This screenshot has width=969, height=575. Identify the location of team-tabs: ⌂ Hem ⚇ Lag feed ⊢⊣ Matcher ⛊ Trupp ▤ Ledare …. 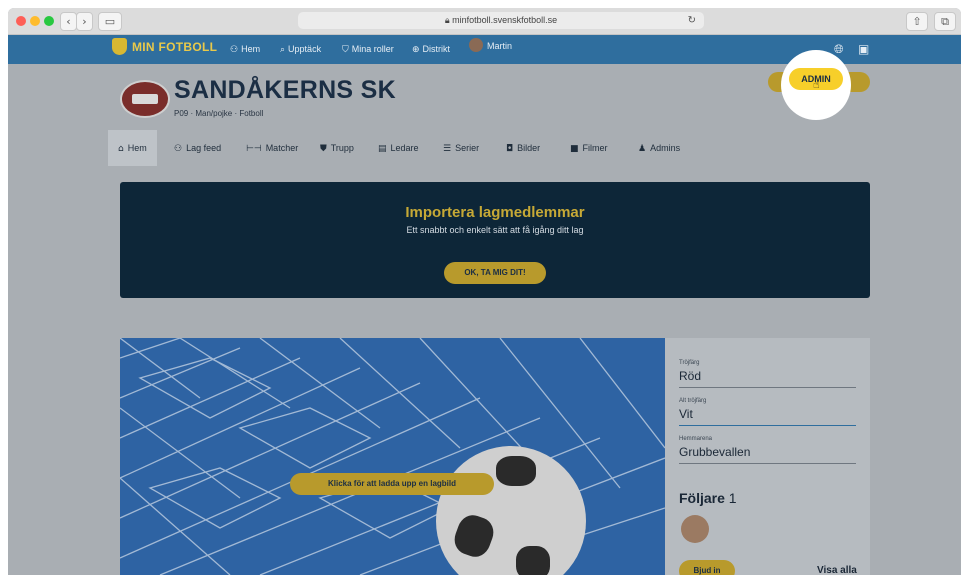
(489, 148).